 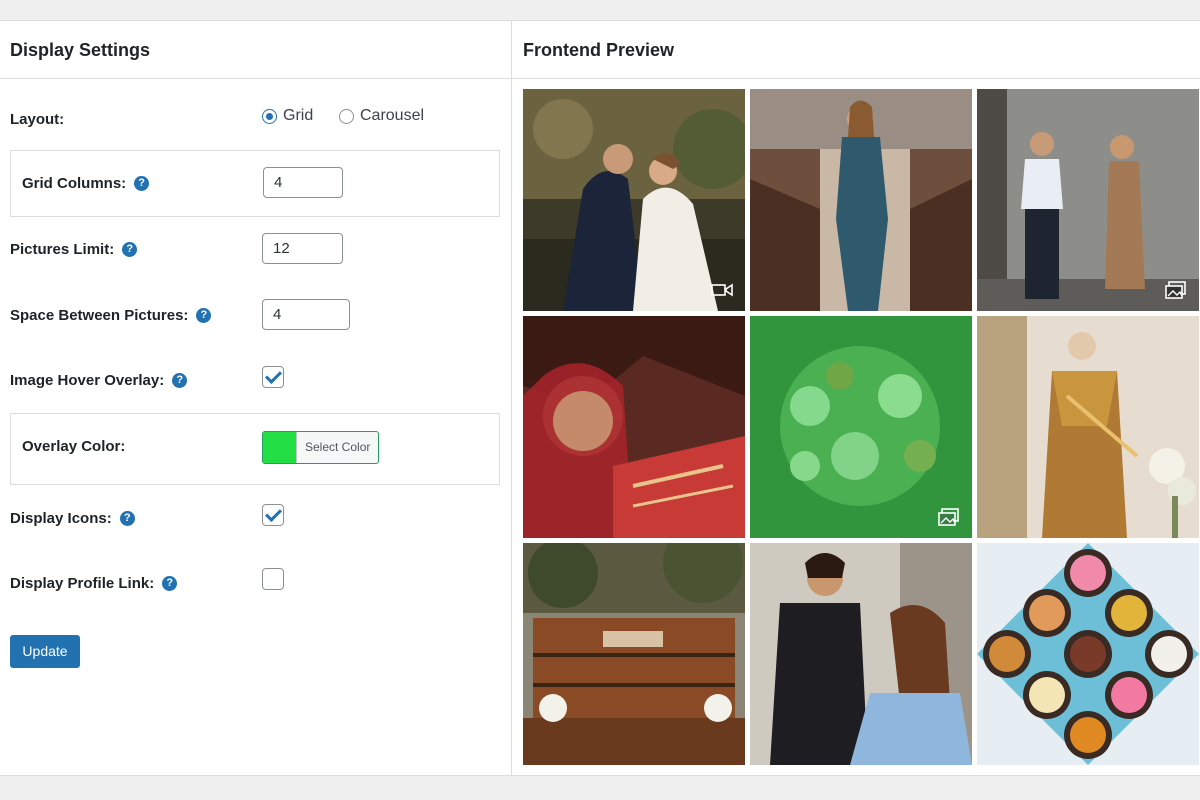 I want to click on display-icons-checkbox, so click(x=273, y=515).